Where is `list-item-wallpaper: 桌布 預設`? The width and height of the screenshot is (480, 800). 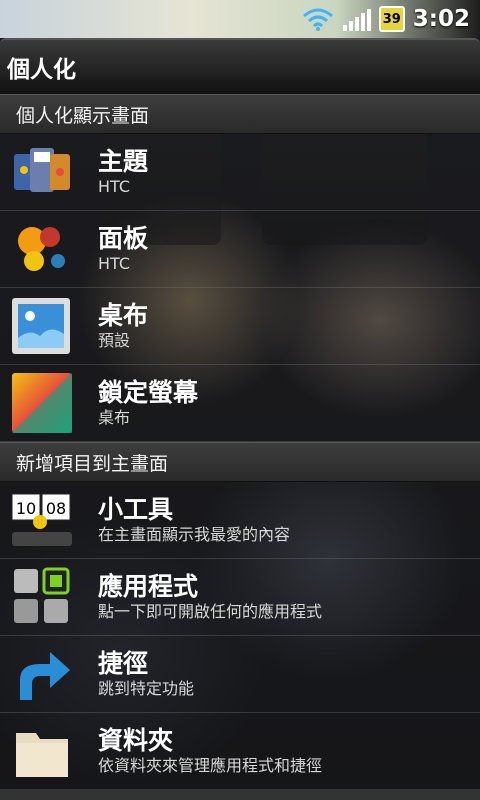
list-item-wallpaper: 桌布 預設 is located at coordinates (240, 326).